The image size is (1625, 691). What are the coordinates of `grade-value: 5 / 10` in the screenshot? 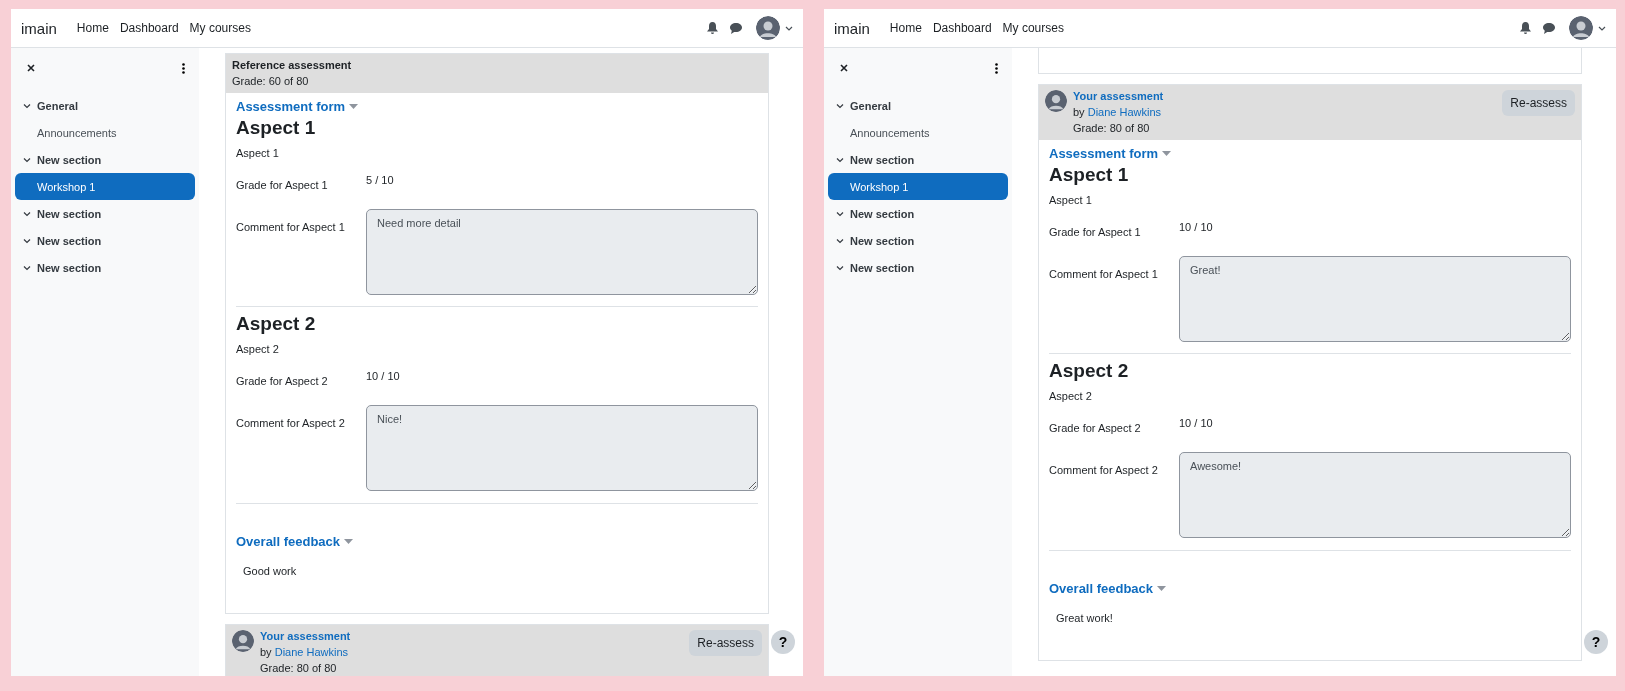 It's located at (380, 181).